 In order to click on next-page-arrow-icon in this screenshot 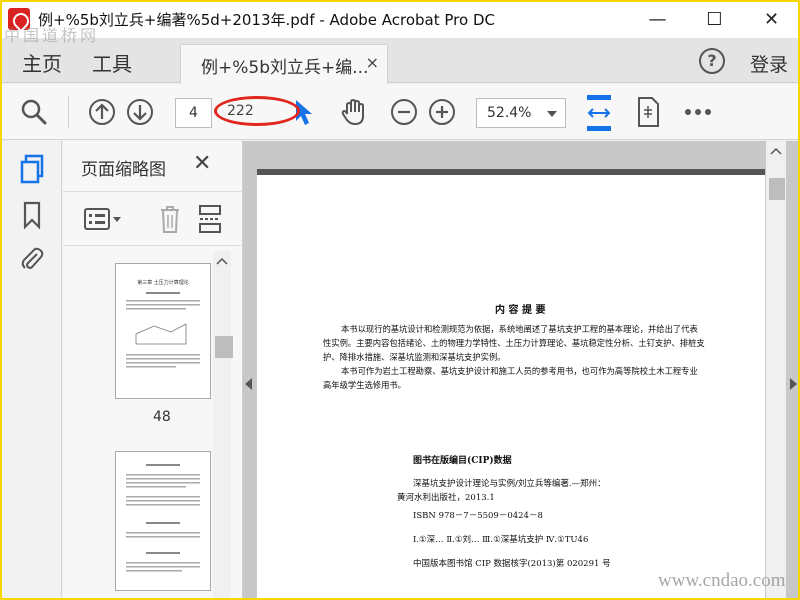, I will do `click(793, 384)`.